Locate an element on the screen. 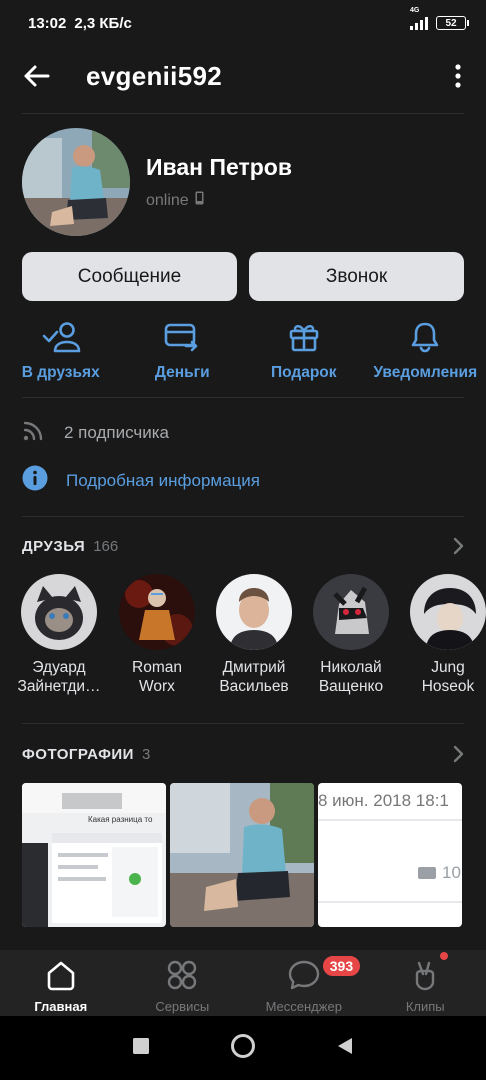  friend-first-name: Jung is located at coordinates (448, 667).